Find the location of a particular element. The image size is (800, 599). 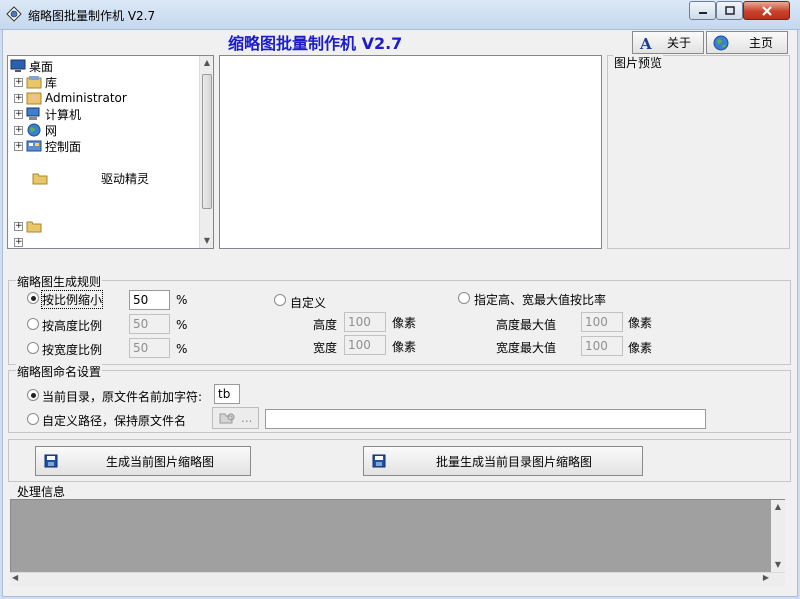

custom-path-label: 自定义路径，保持原文件名 is located at coordinates (114, 420).